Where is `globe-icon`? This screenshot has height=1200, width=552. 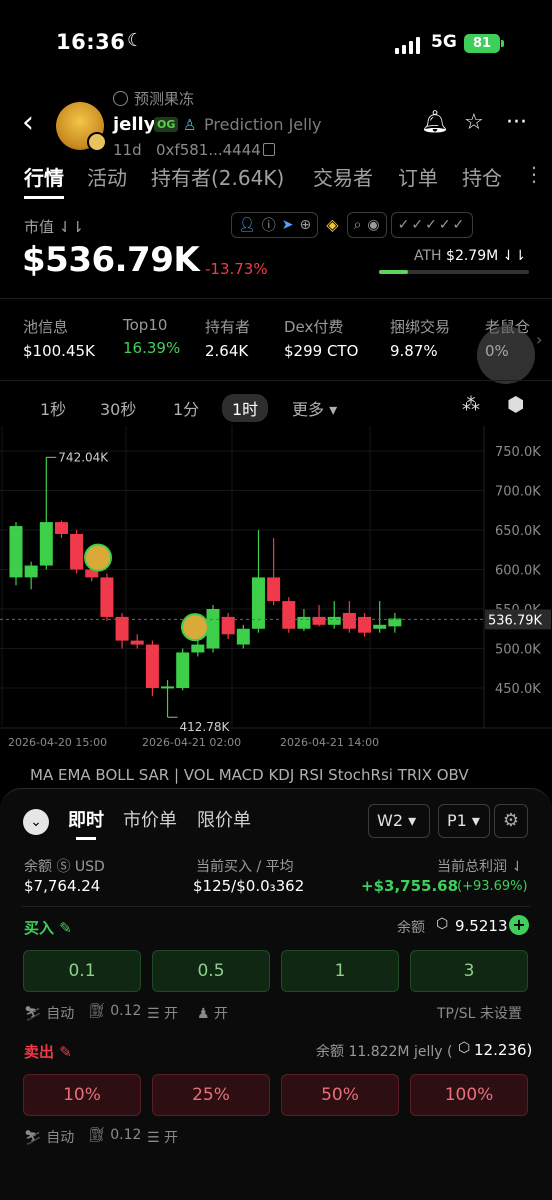 globe-icon is located at coordinates (120, 98).